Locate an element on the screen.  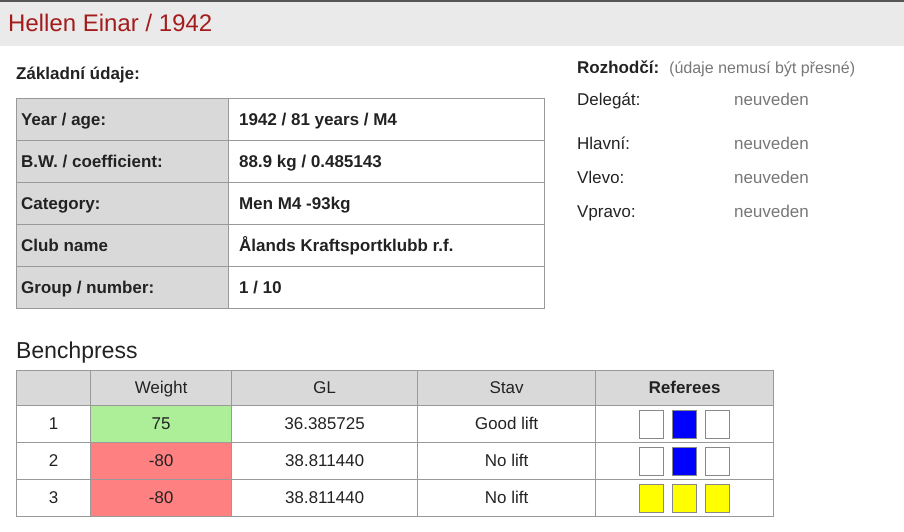
table-cell: 36.385725 is located at coordinates (325, 424).